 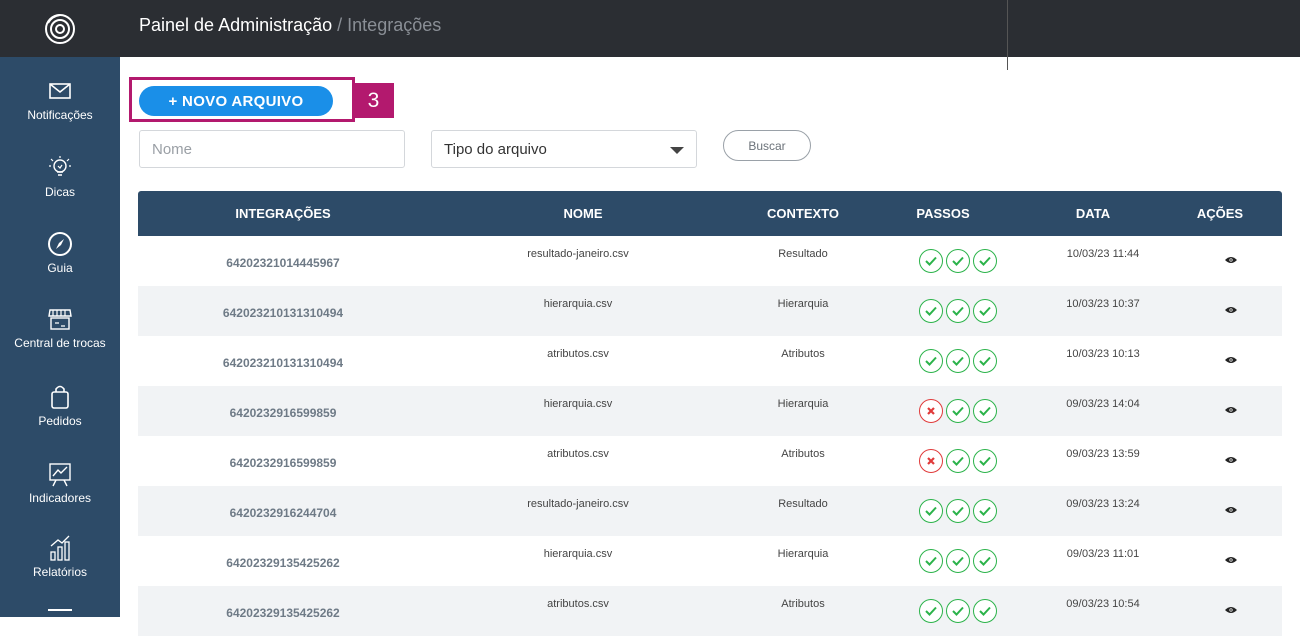 What do you see at coordinates (495, 149) in the screenshot?
I see `file-type-select-value: Tipo do arquivo` at bounding box center [495, 149].